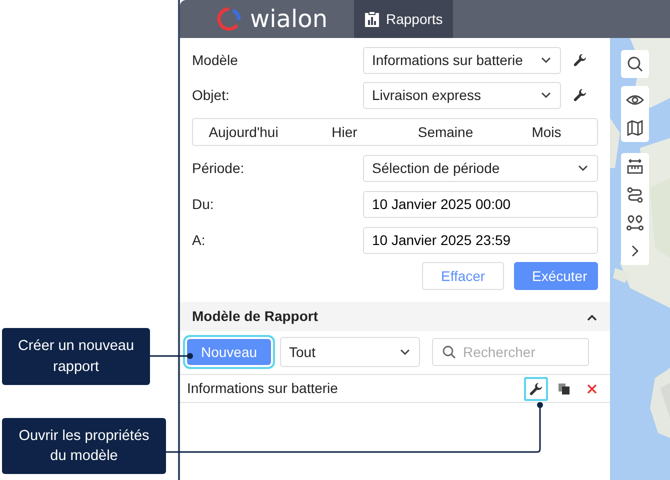 This screenshot has width=670, height=480. What do you see at coordinates (635, 223) in the screenshot?
I see `pins-icon` at bounding box center [635, 223].